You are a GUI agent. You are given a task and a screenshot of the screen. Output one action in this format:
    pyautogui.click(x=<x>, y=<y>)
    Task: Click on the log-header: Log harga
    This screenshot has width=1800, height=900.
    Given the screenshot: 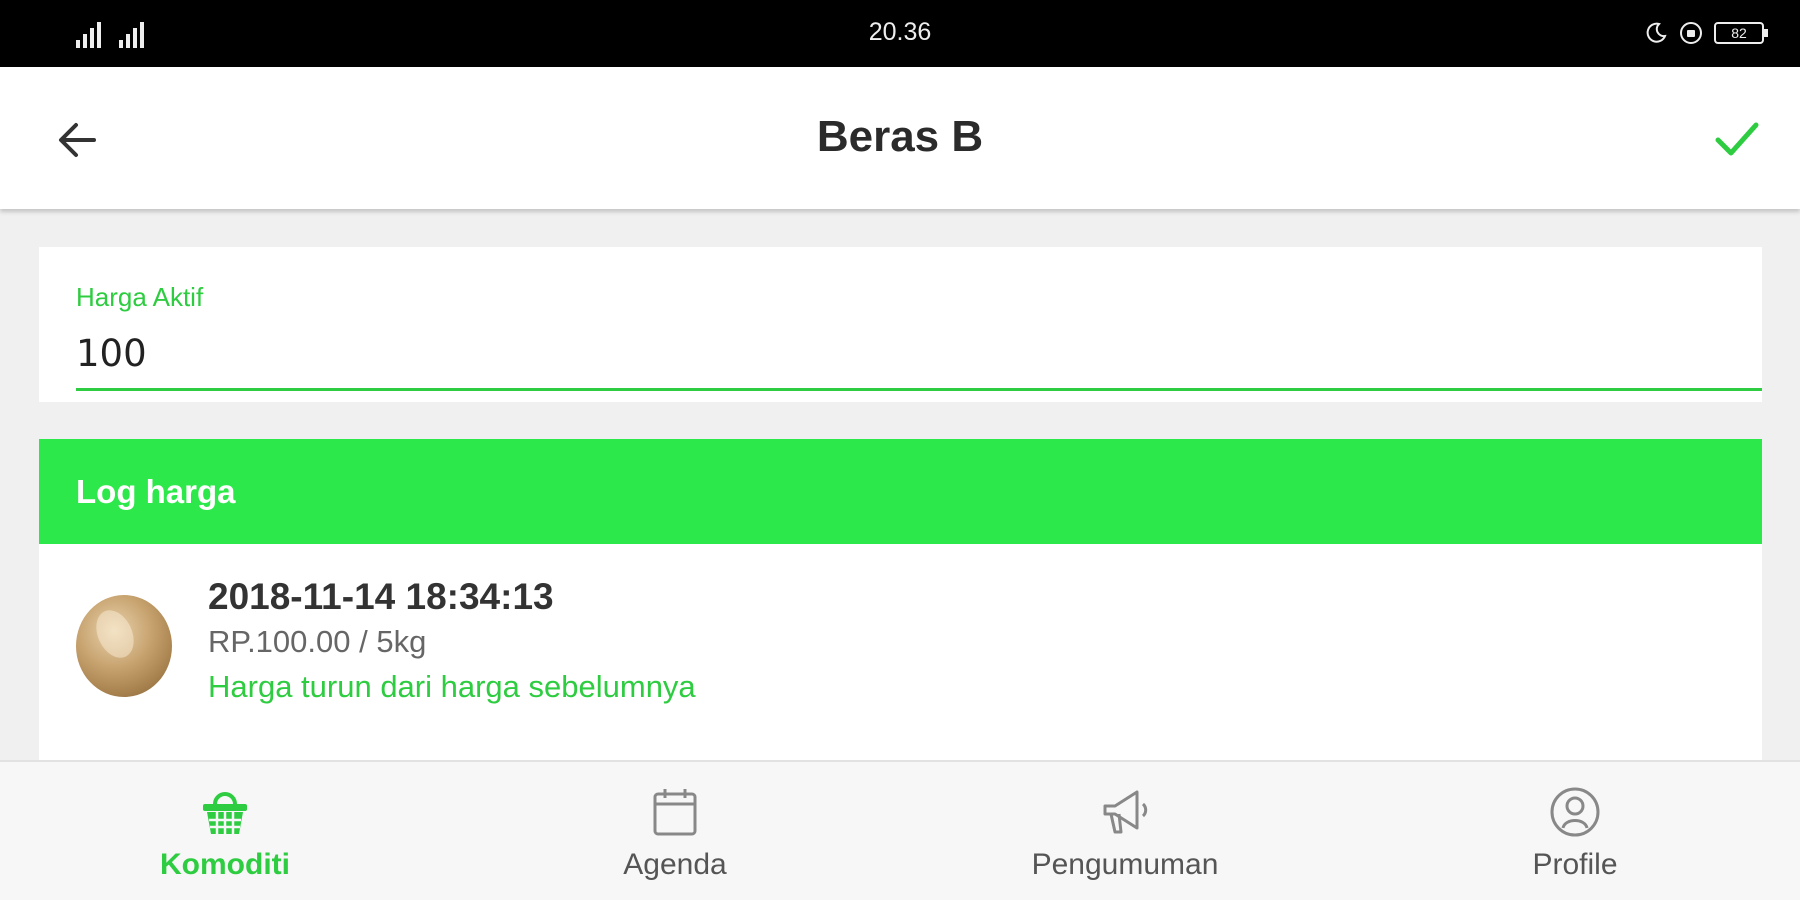 What is the action you would take?
    pyautogui.click(x=900, y=491)
    